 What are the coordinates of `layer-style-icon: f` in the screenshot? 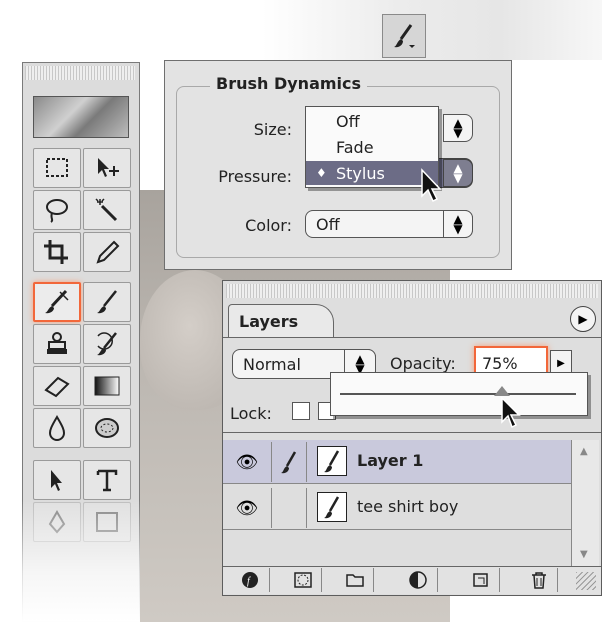 It's located at (249, 580).